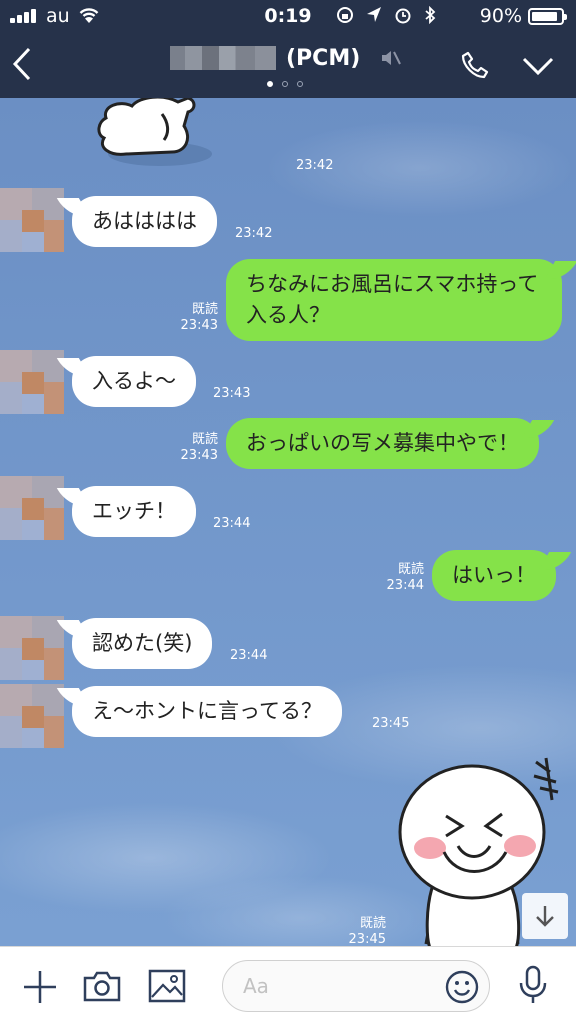 The height and width of the screenshot is (1024, 576). I want to click on back-icon, so click(22, 64).